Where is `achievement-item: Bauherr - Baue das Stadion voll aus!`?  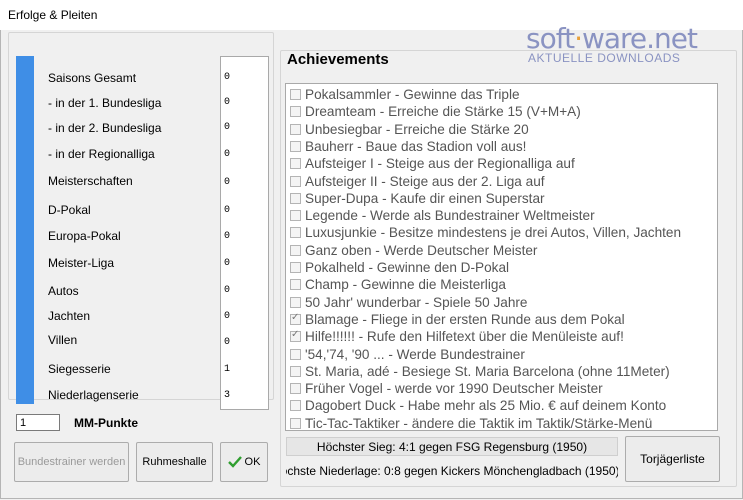
achievement-item: Bauherr - Baue das Stadion voll aus! is located at coordinates (408, 146).